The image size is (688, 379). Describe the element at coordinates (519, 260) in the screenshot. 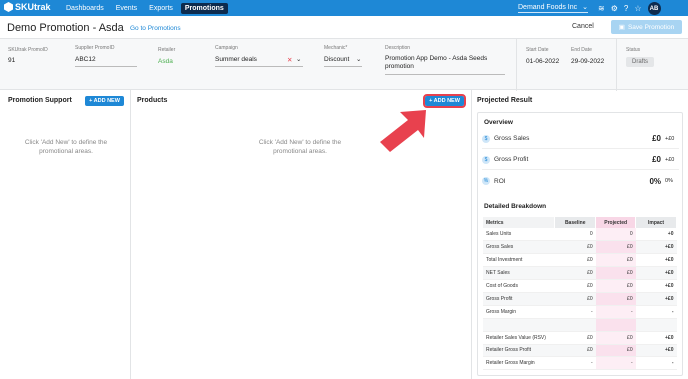

I see `cell-metric: Total Investment` at that location.